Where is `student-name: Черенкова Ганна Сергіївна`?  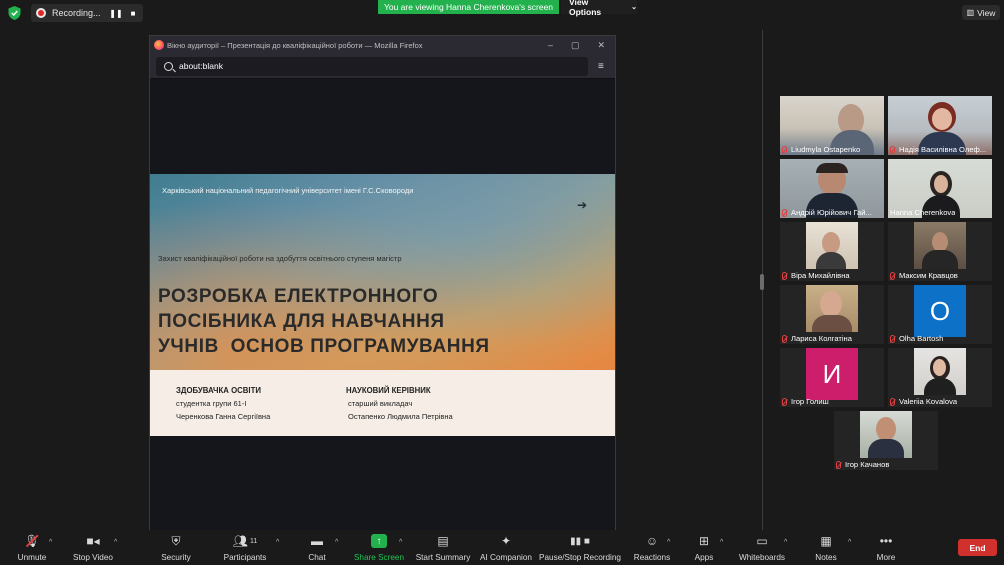
student-name: Черенкова Ганна Сергіївна is located at coordinates (223, 416).